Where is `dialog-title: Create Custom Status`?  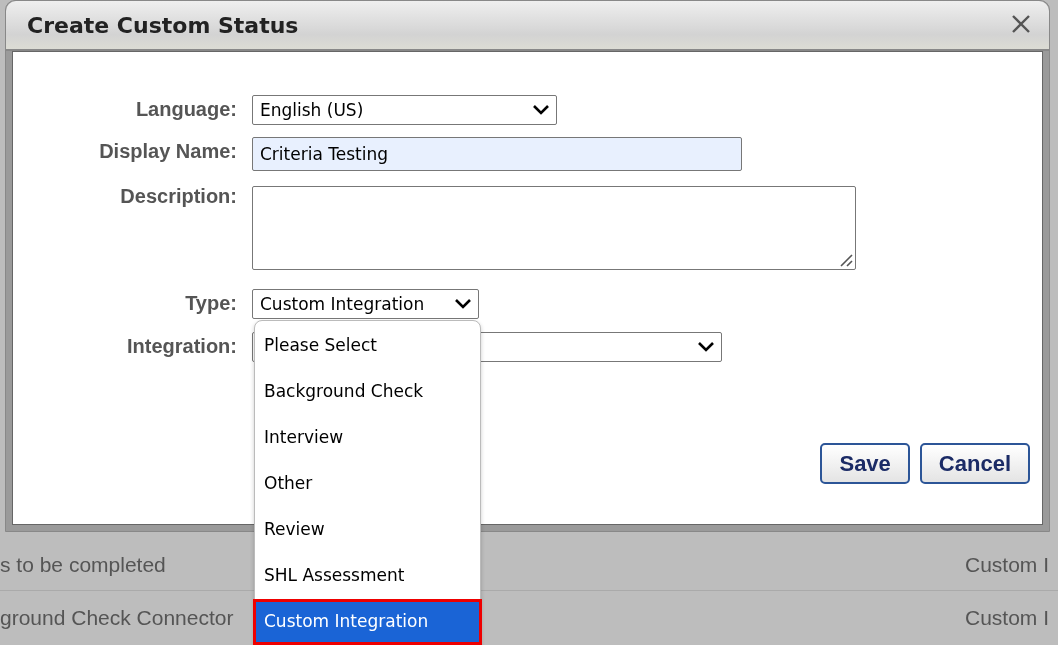 dialog-title: Create Custom Status is located at coordinates (163, 25).